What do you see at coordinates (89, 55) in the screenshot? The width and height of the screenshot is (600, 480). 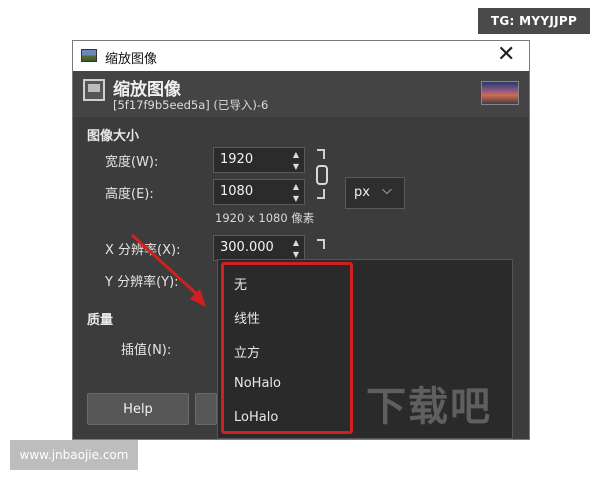 I see `app-icon` at bounding box center [89, 55].